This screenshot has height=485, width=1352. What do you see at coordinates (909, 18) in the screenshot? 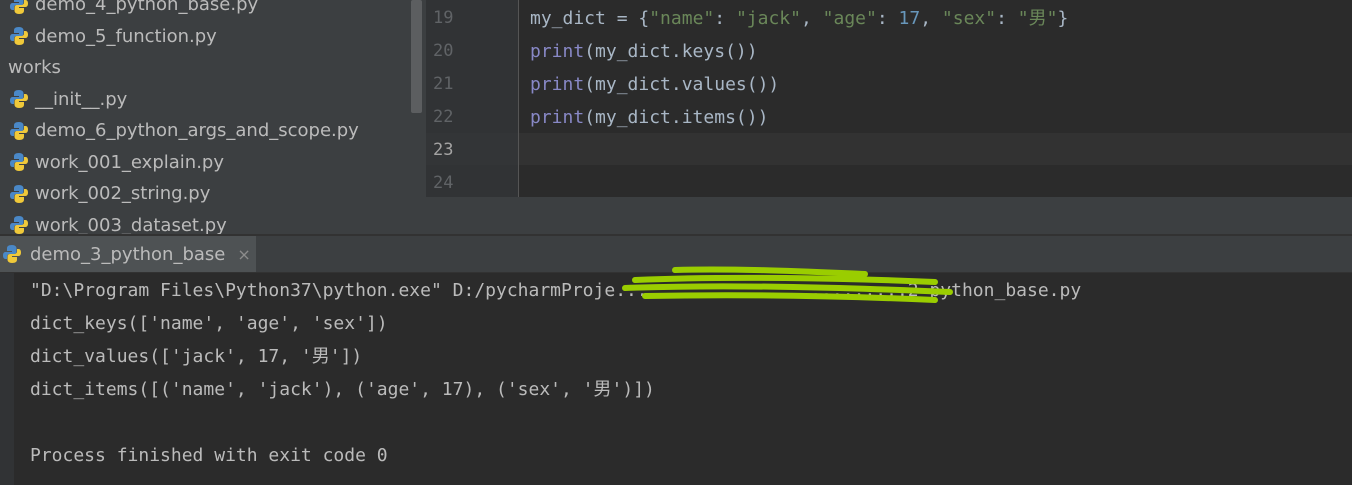
I see `code-token: 17` at bounding box center [909, 18].